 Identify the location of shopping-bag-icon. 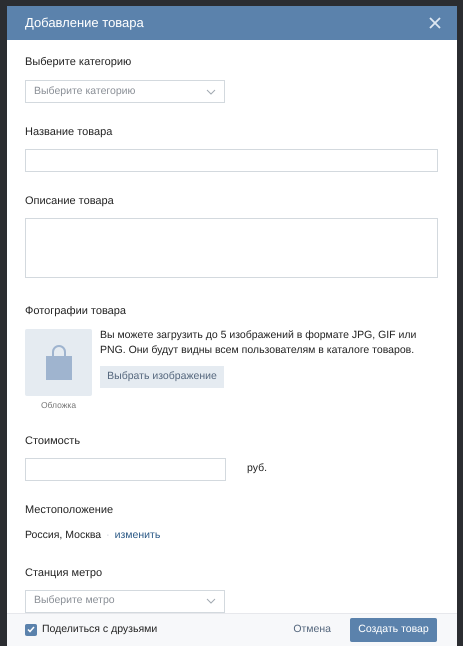
(58, 362).